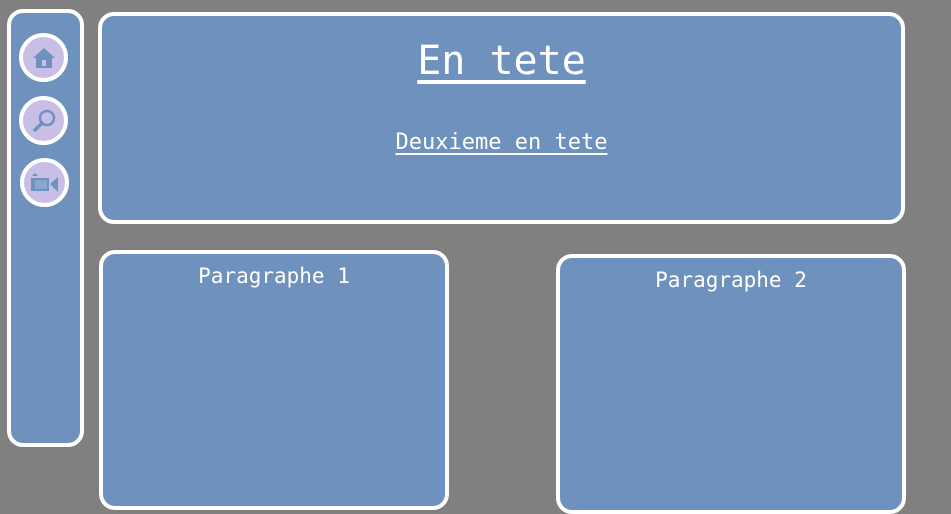  I want to click on home-icon, so click(43, 57).